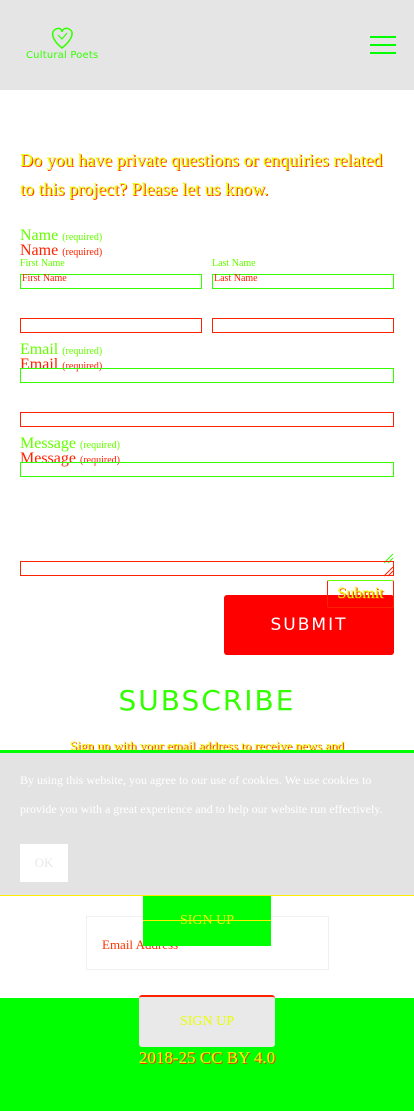 This screenshot has width=414, height=1111. I want to click on last-name-input-bottom, so click(303, 325).